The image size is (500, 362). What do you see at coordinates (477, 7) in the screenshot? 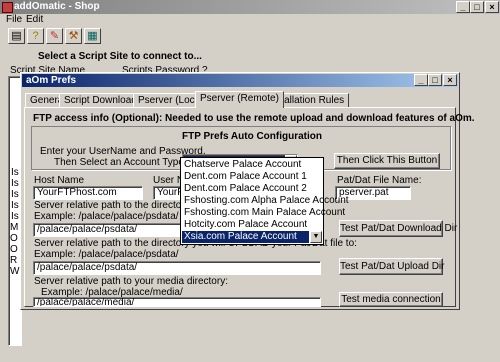
I see `maximize-button: □` at bounding box center [477, 7].